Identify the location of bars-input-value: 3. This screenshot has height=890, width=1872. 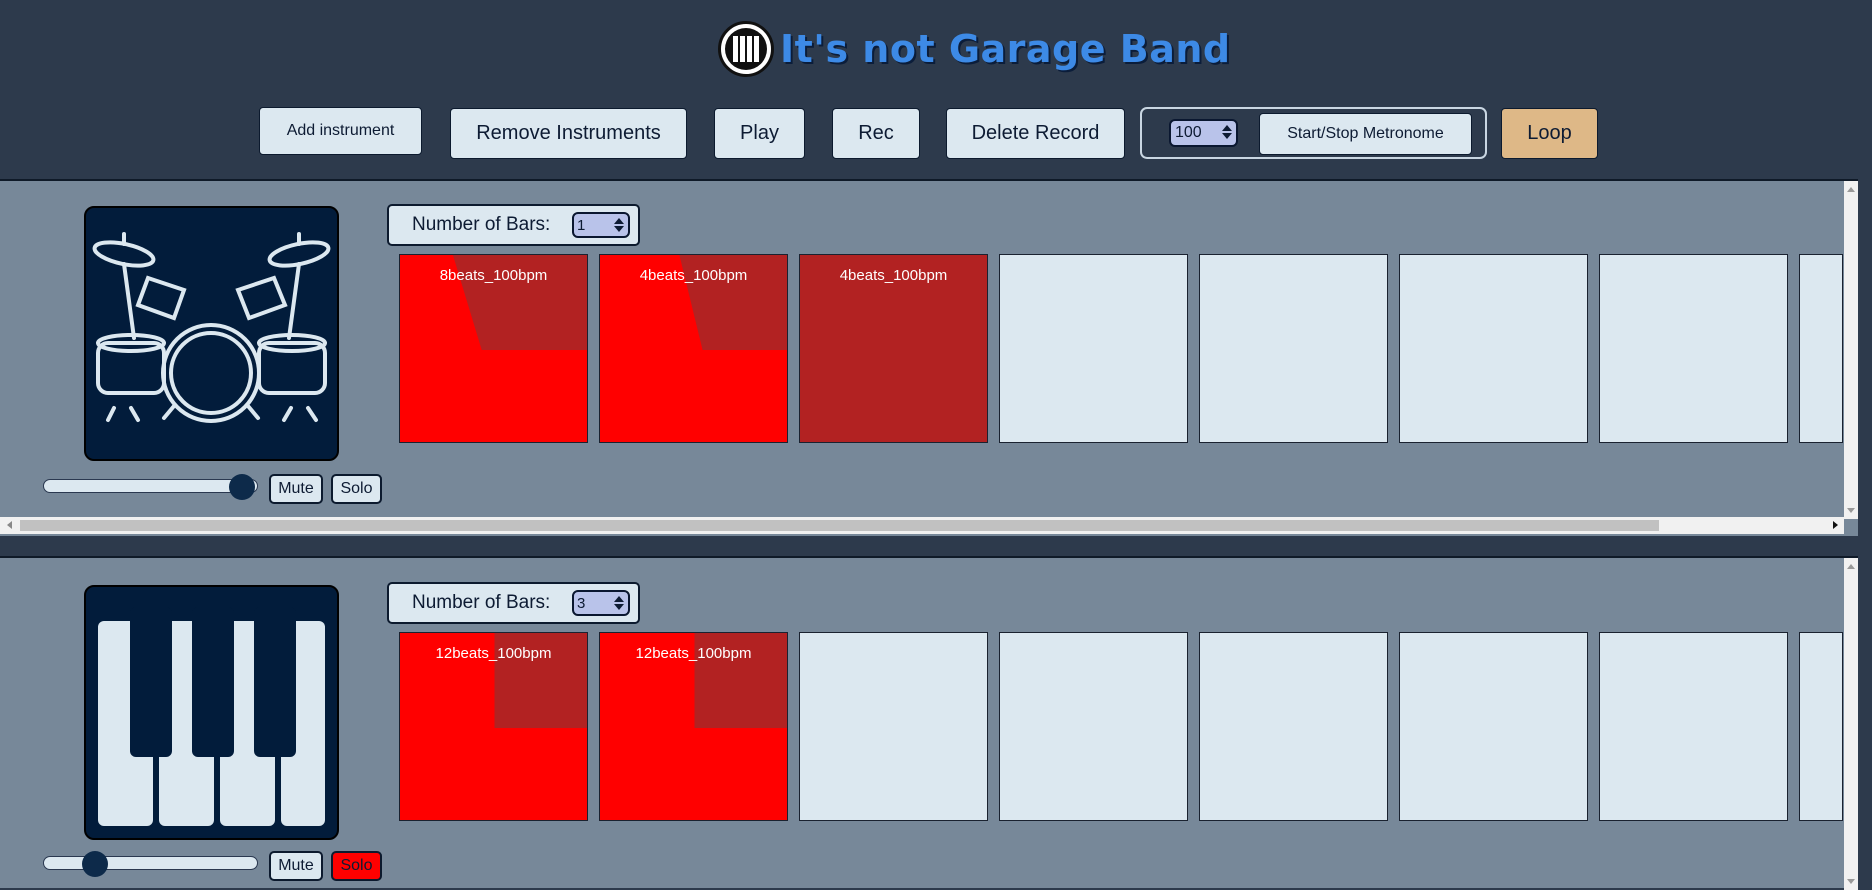
(581, 603).